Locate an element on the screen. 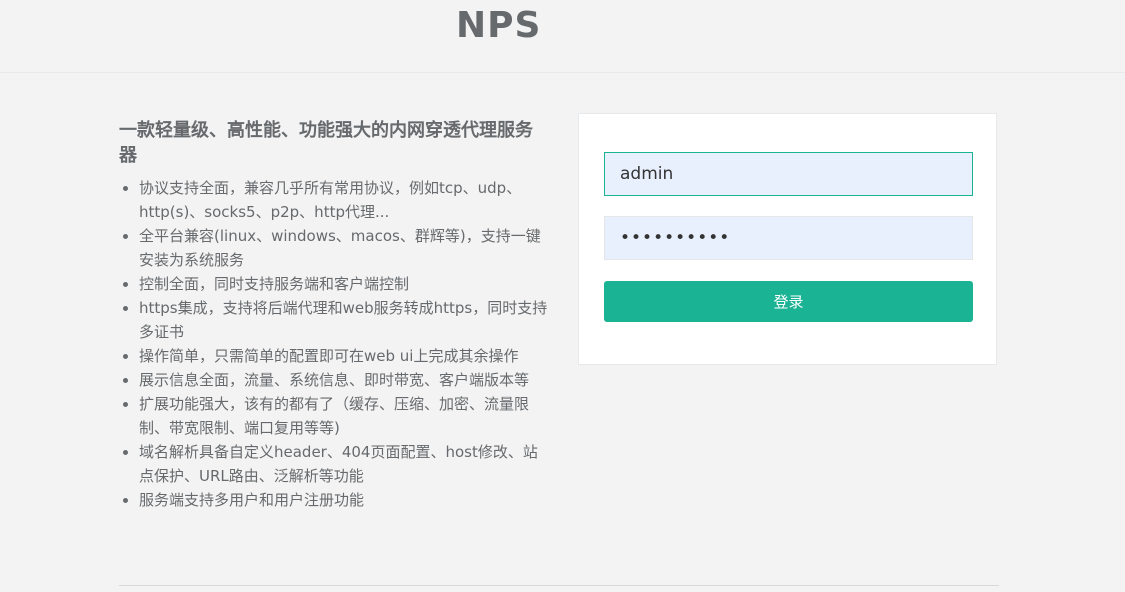 This screenshot has height=592, width=1125. footer-divider is located at coordinates (559, 585).